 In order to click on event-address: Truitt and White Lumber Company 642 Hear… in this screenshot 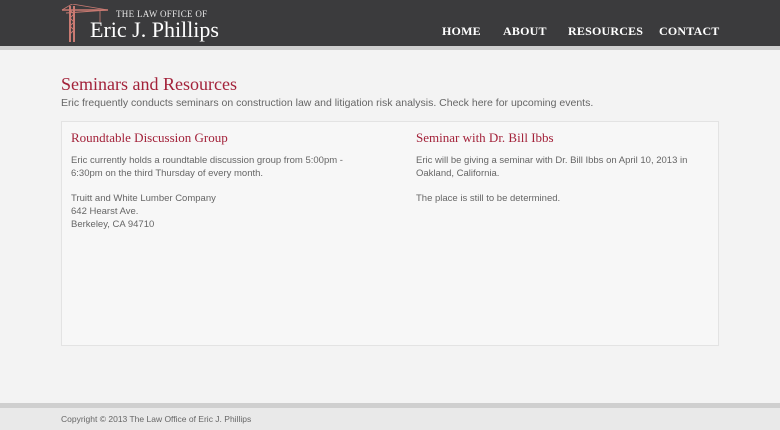, I will do `click(221, 211)`.